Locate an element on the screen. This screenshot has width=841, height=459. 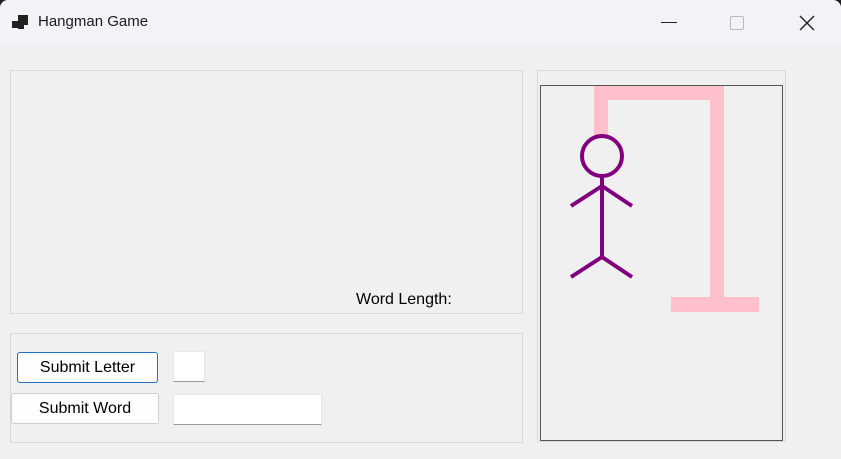
figure-left-leg is located at coordinates (586, 267).